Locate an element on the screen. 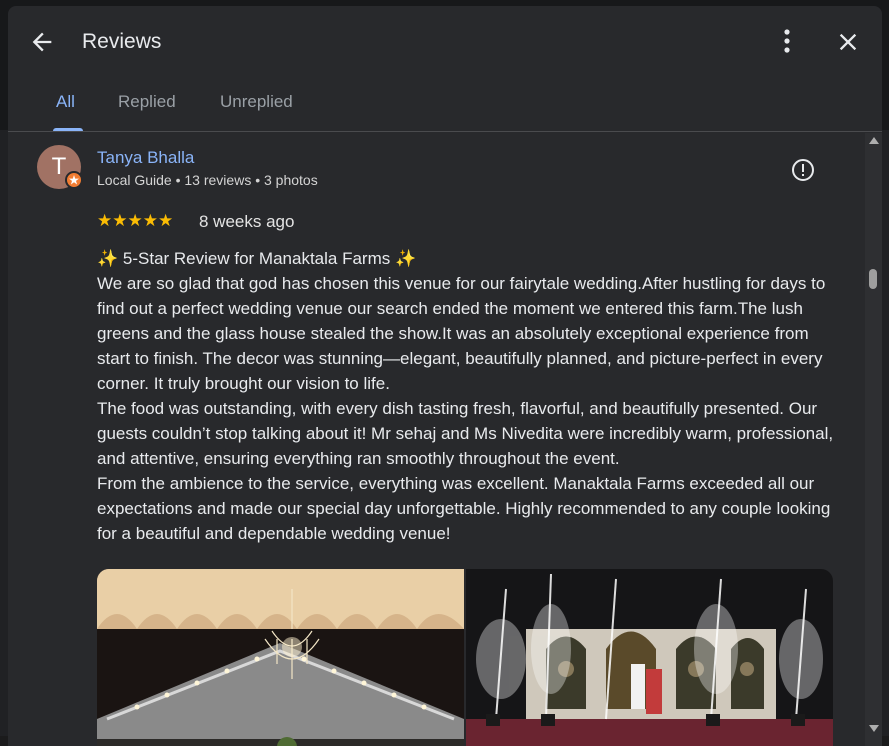 This screenshot has width=889, height=746. background-edge-right is located at coordinates (885, 433).